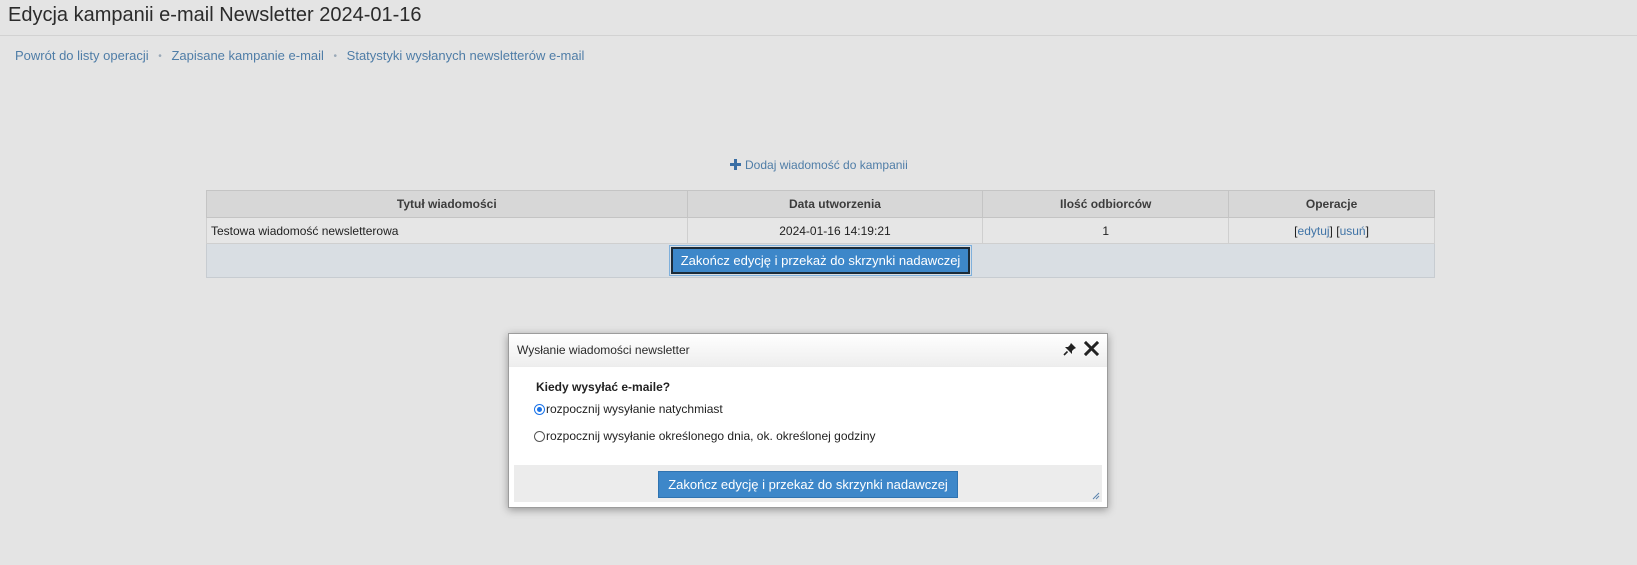 This screenshot has width=1637, height=565. Describe the element at coordinates (1070, 349) in the screenshot. I see `pin-icon` at that location.